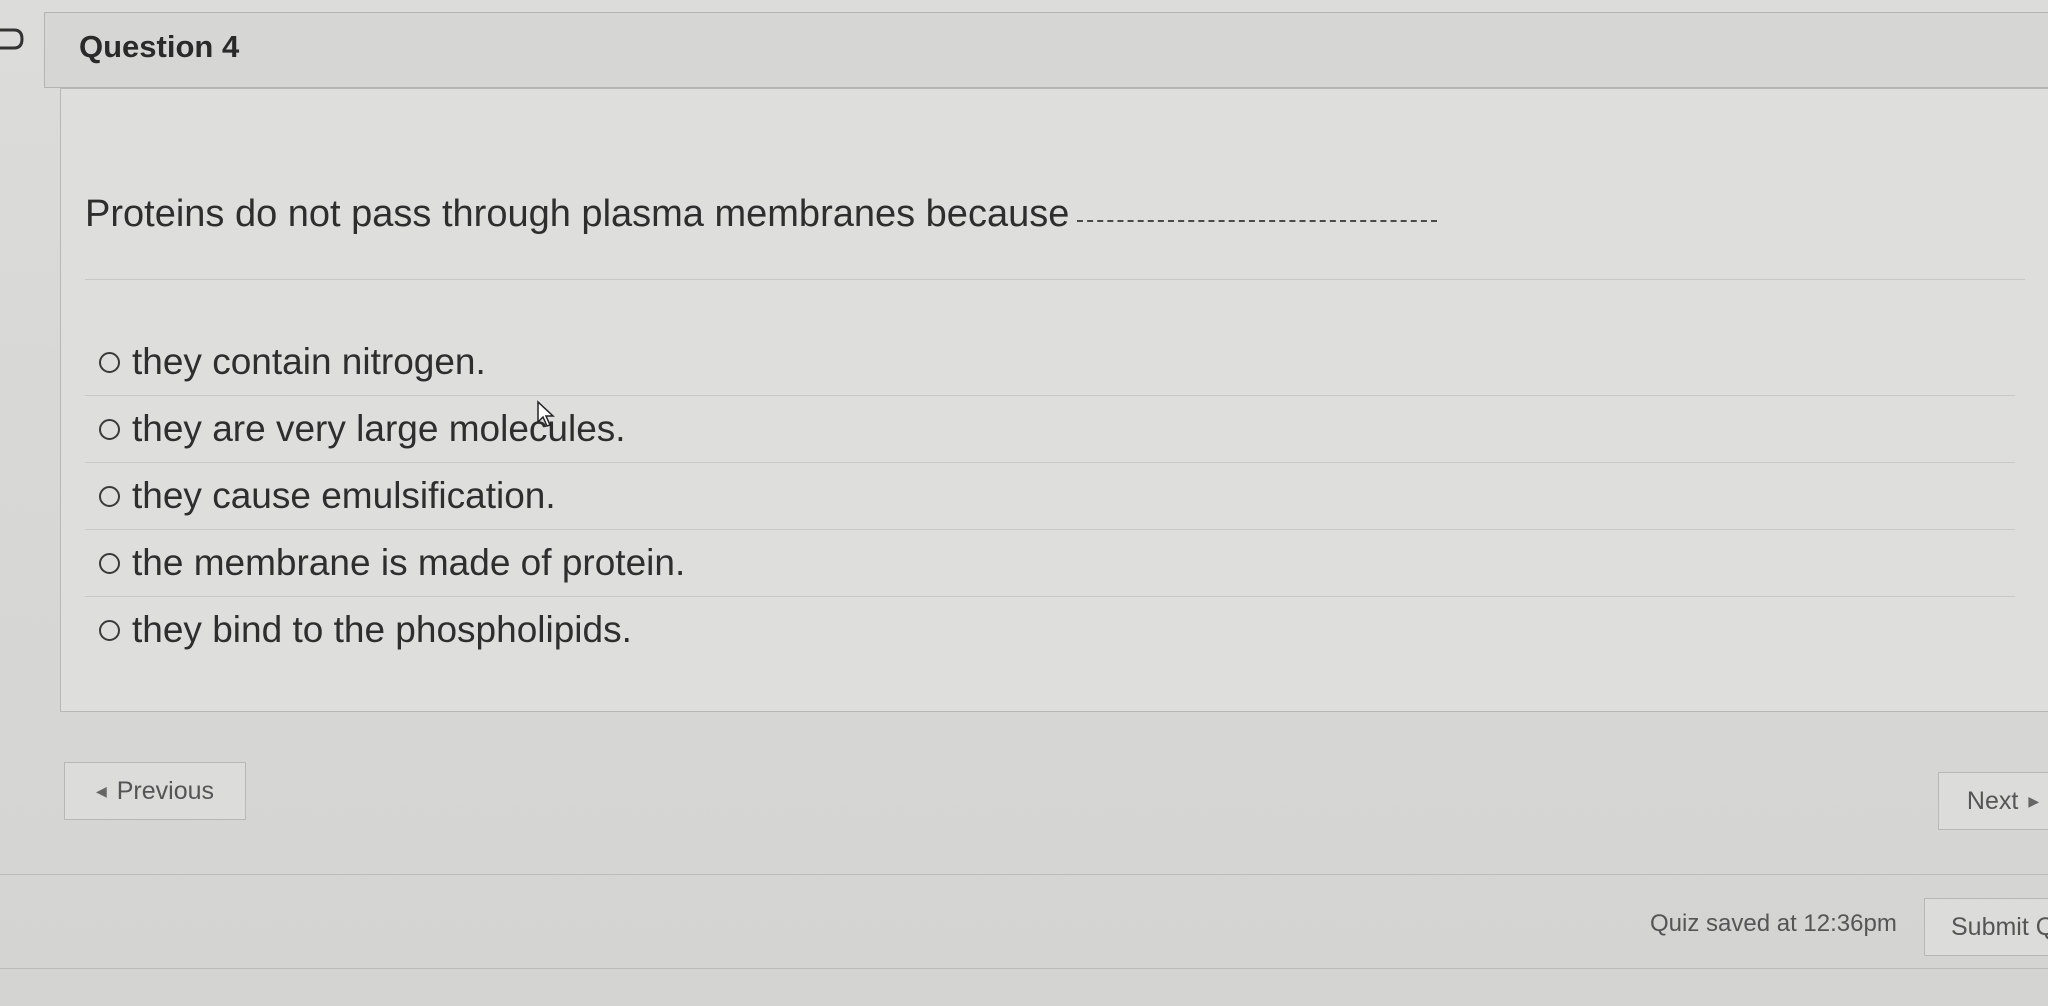 This screenshot has width=2048, height=1006. What do you see at coordinates (1050, 429) in the screenshot?
I see `answer-option: they are very large molecules.` at bounding box center [1050, 429].